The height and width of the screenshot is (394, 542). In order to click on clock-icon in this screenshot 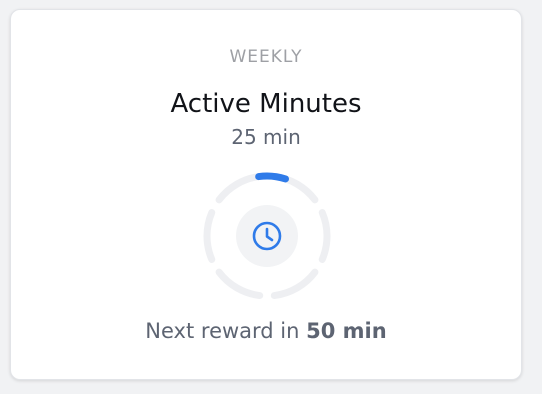, I will do `click(267, 236)`.